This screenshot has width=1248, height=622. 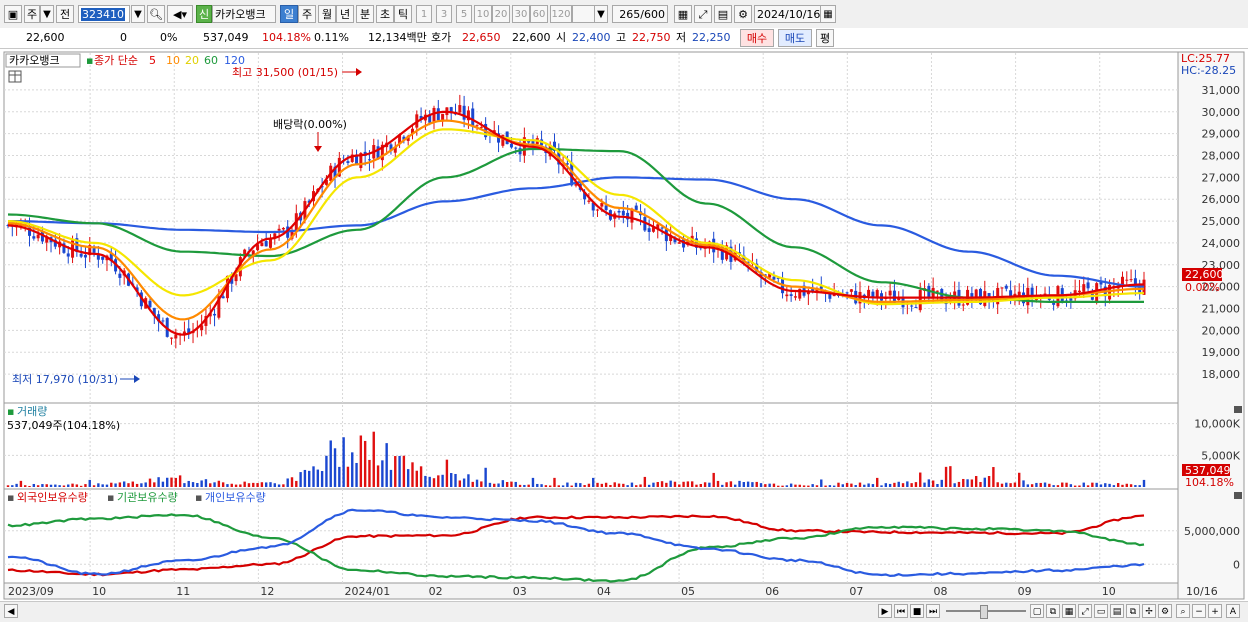 What do you see at coordinates (464, 14) in the screenshot?
I see `interval-tab-5: 5` at bounding box center [464, 14].